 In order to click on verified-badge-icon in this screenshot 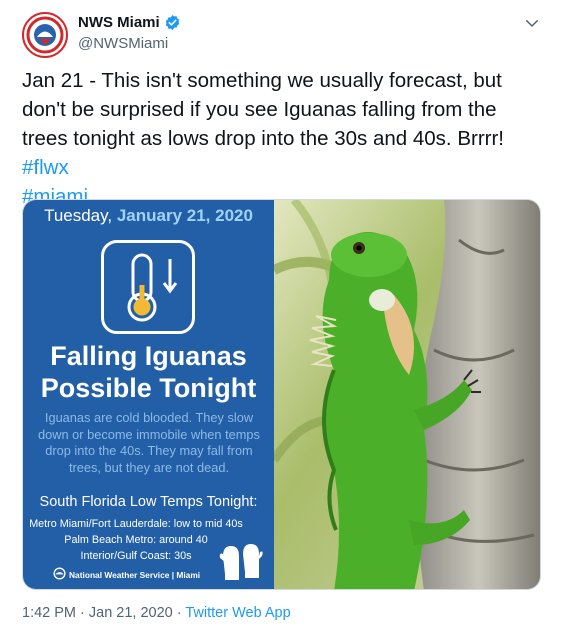, I will do `click(172, 22)`.